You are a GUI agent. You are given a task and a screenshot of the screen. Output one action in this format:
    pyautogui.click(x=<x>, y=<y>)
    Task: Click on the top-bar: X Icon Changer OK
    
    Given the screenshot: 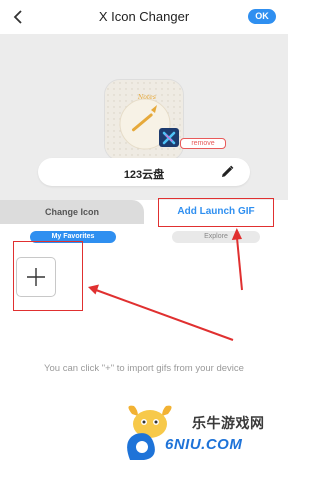 What is the action you would take?
    pyautogui.click(x=144, y=17)
    